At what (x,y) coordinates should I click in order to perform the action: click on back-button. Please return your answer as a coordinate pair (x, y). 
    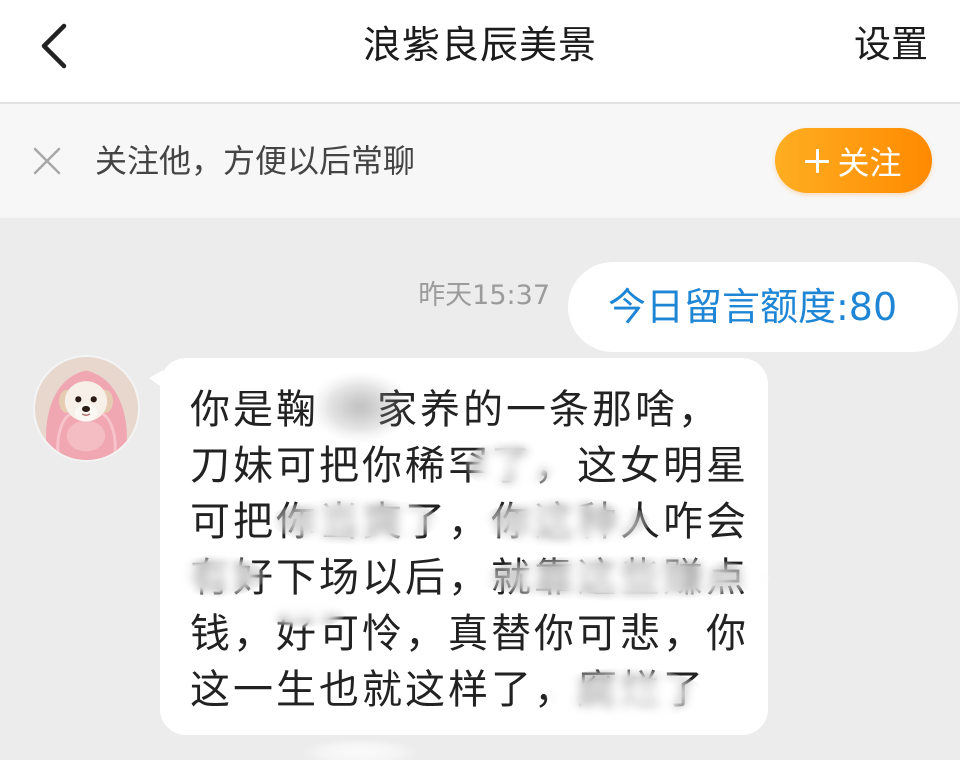
    Looking at the image, I should click on (56, 46).